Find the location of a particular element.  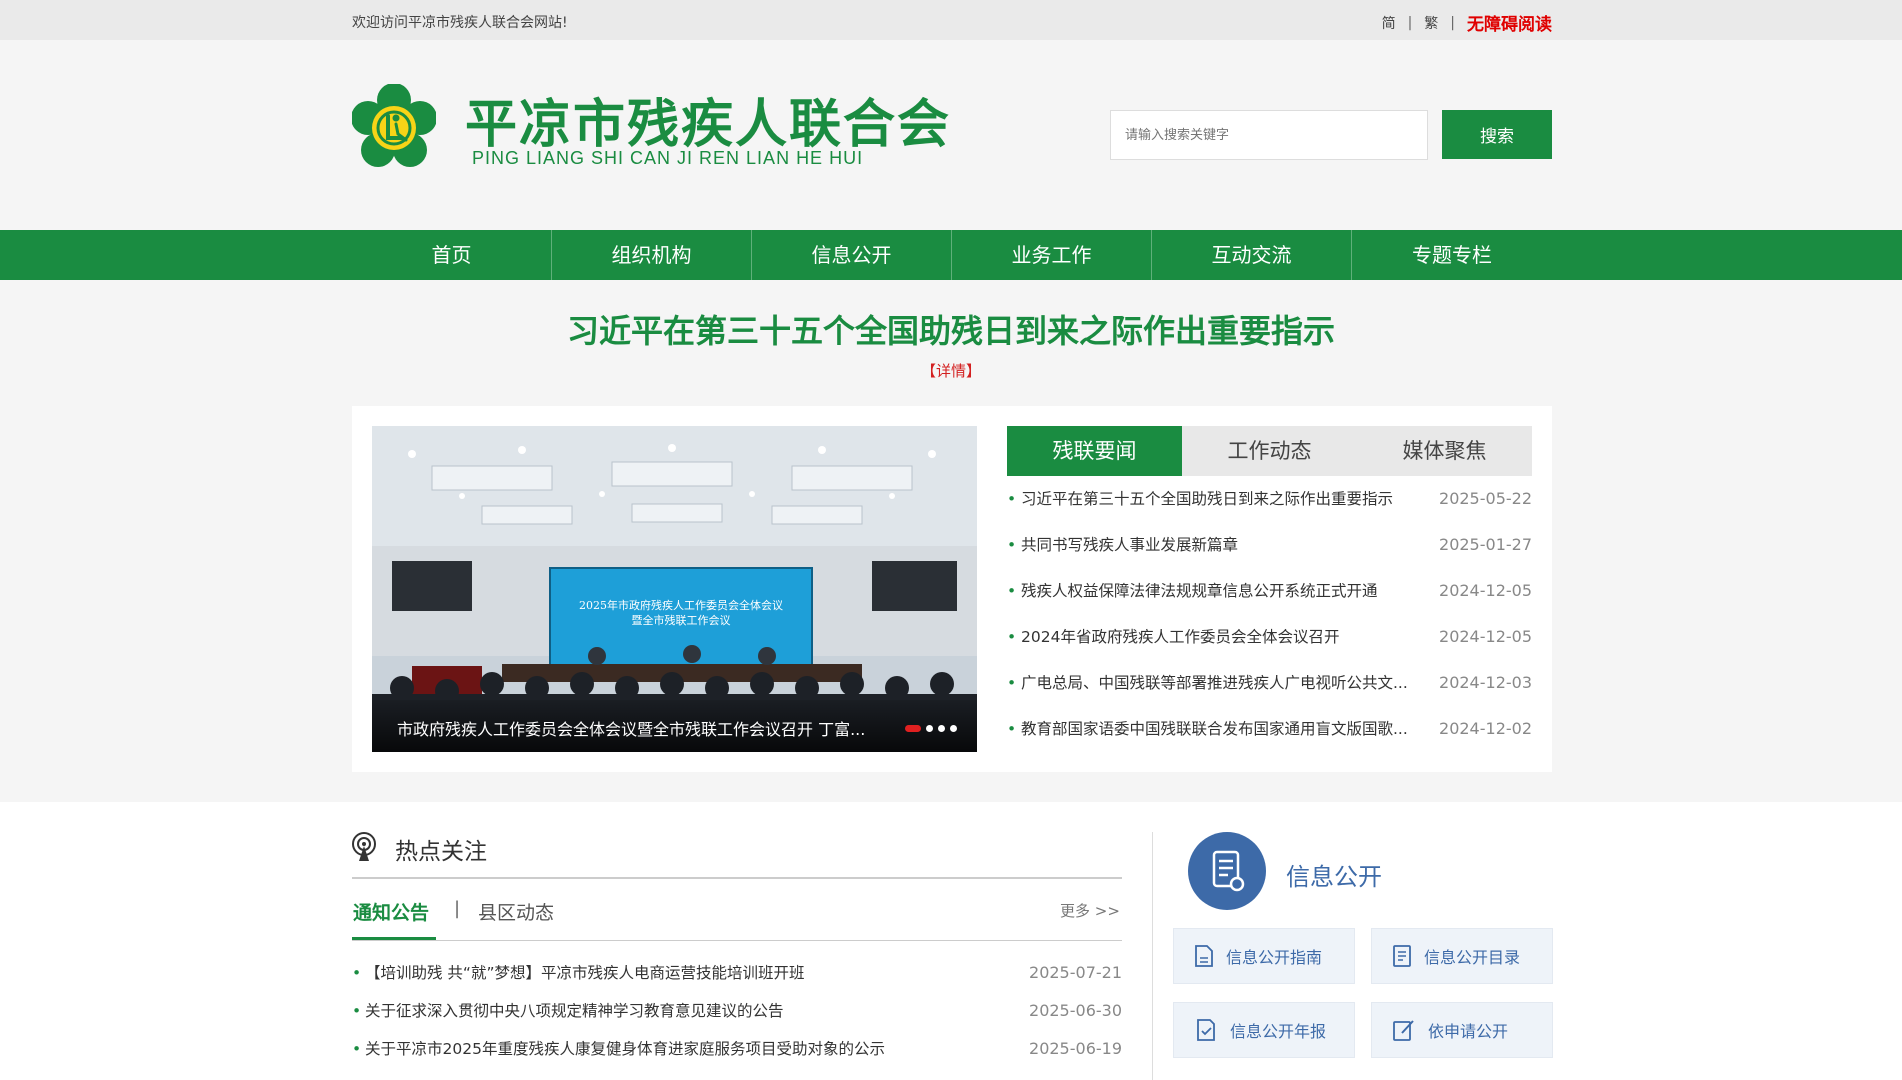

tab-county-news: 县区动态 is located at coordinates (516, 911).